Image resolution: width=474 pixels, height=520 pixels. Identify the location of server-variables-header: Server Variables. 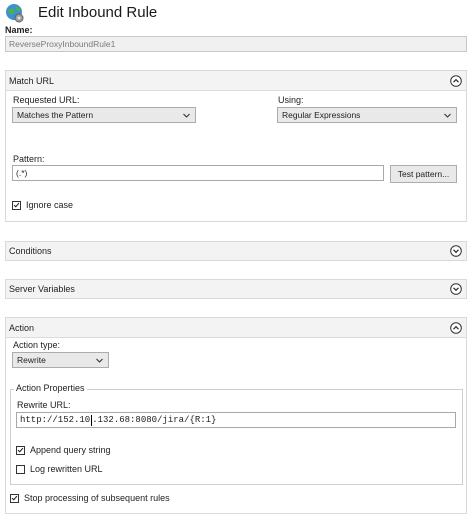
(236, 289).